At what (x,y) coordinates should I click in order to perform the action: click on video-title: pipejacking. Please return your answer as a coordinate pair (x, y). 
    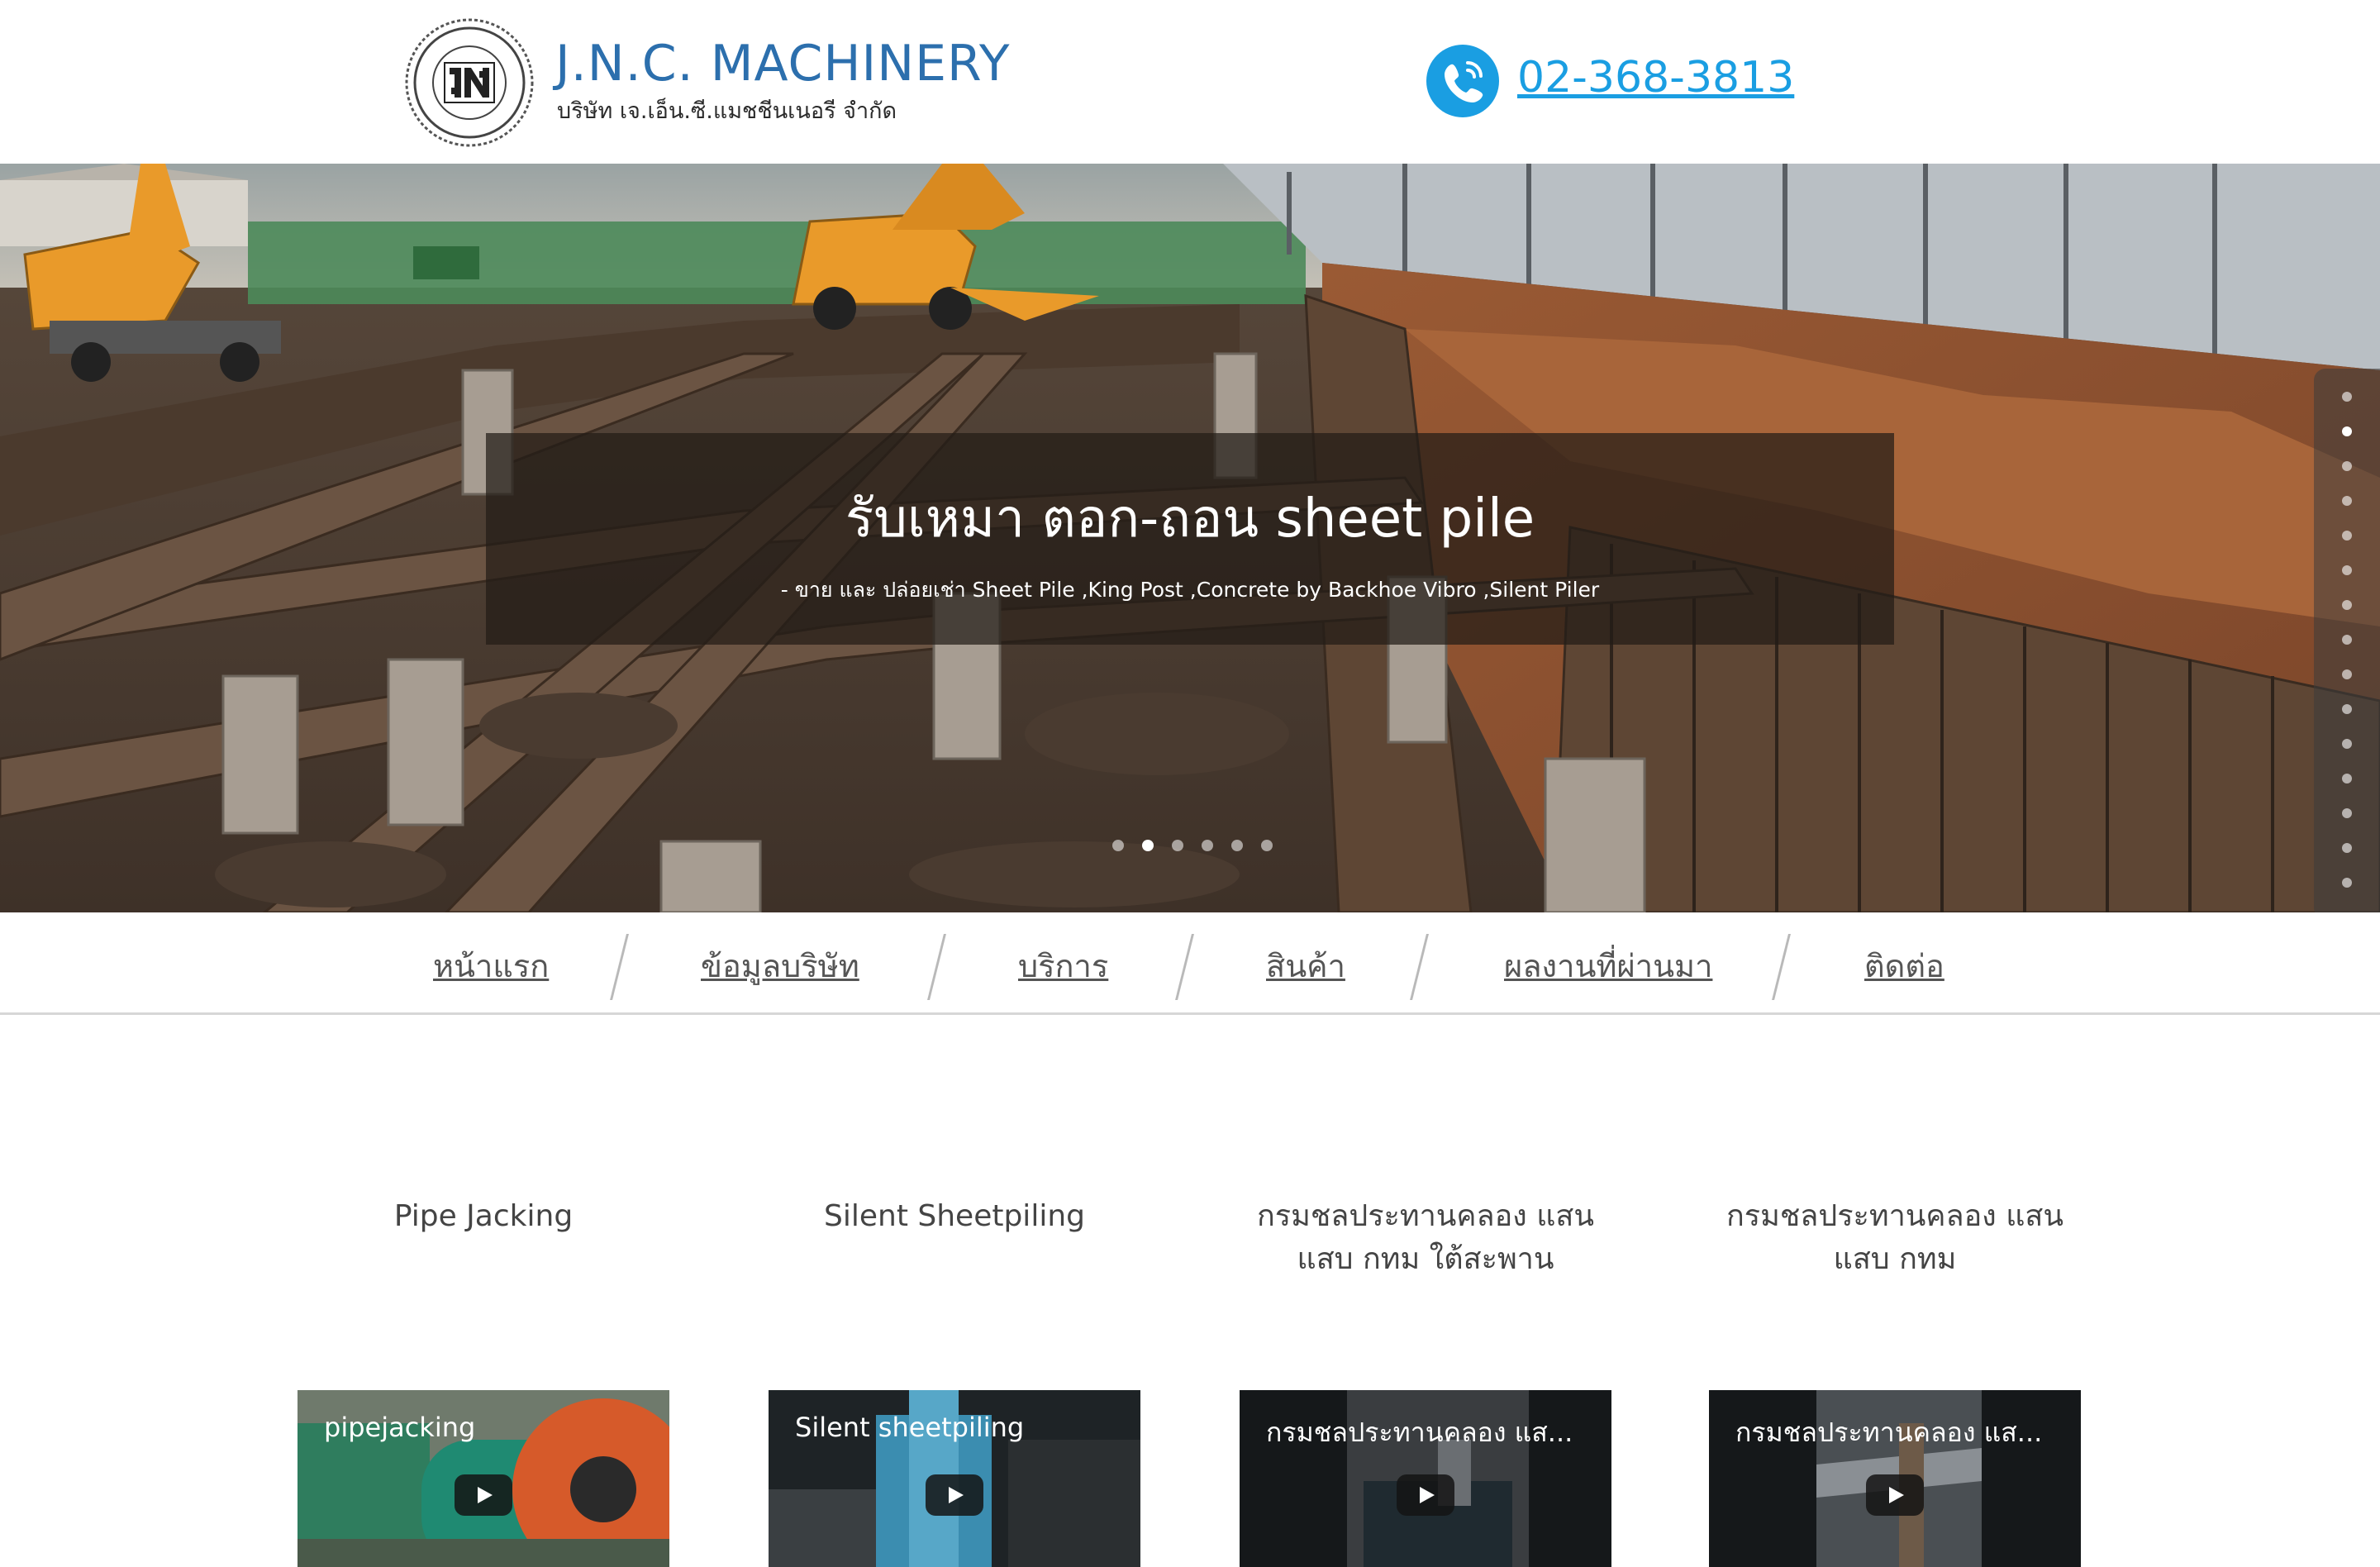
    Looking at the image, I should click on (400, 1427).